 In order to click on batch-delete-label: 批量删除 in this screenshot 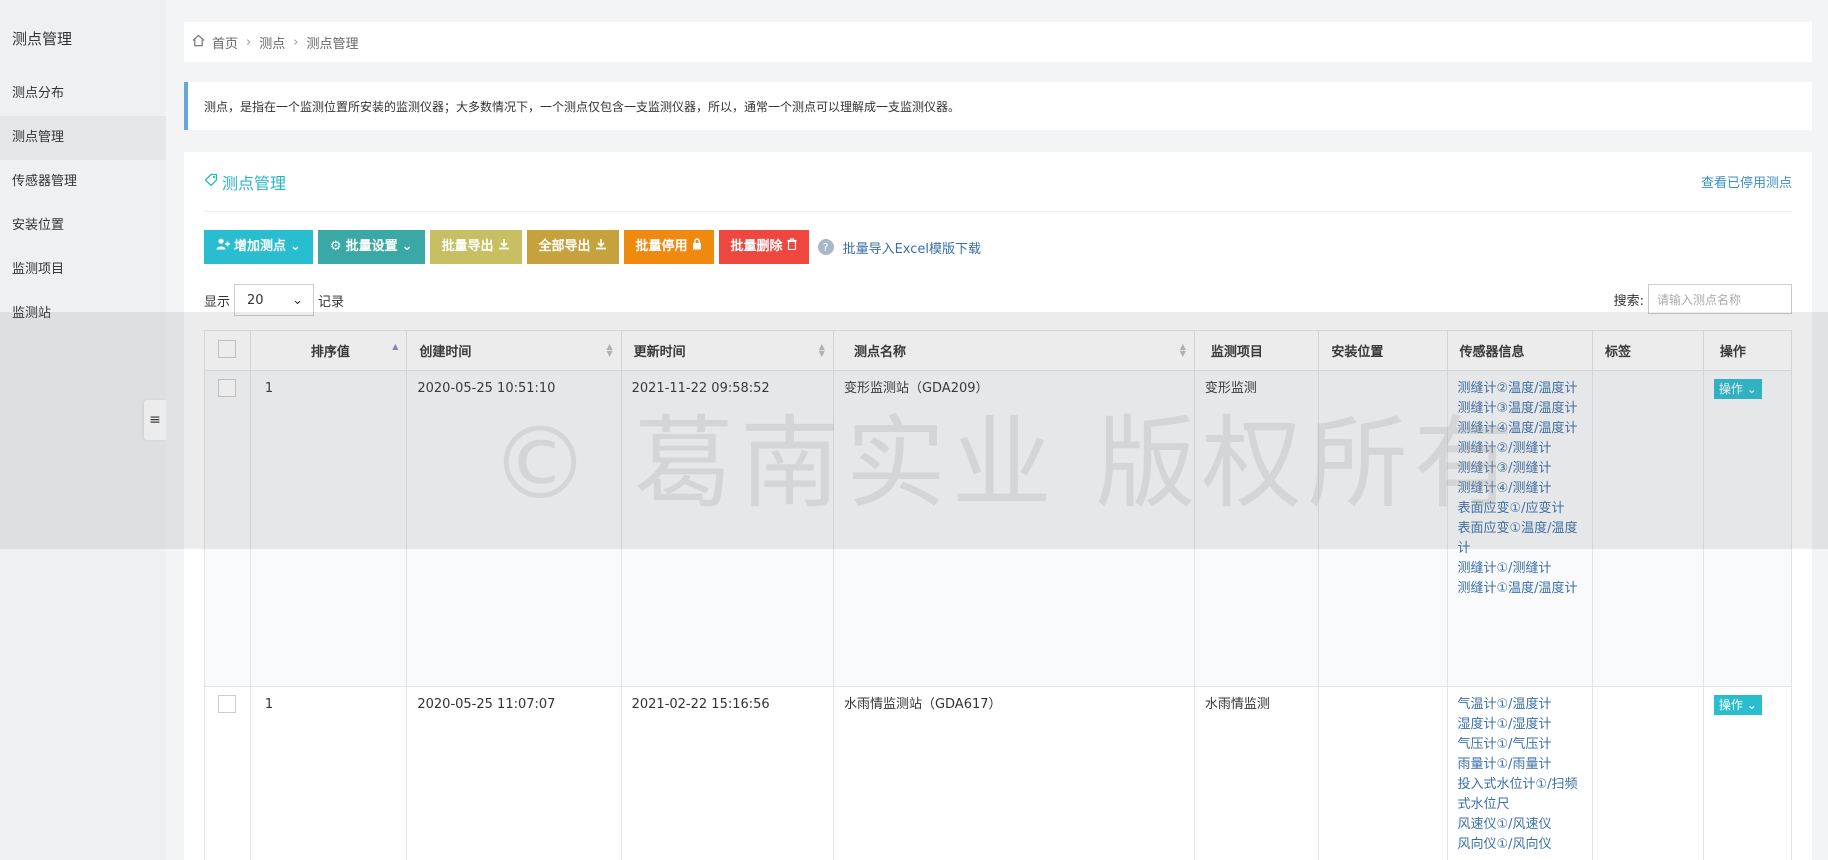, I will do `click(756, 246)`.